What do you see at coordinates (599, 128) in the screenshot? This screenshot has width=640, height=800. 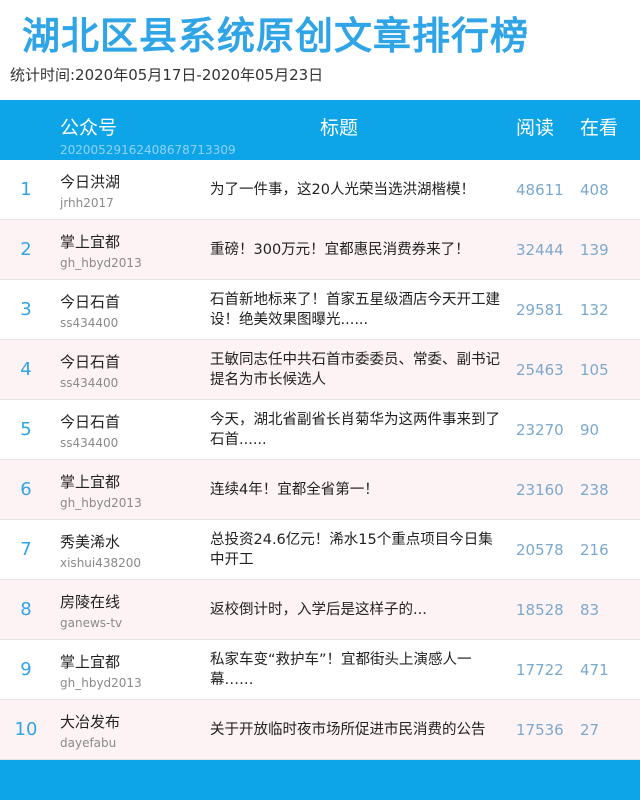 I see `header-likes: 在看` at bounding box center [599, 128].